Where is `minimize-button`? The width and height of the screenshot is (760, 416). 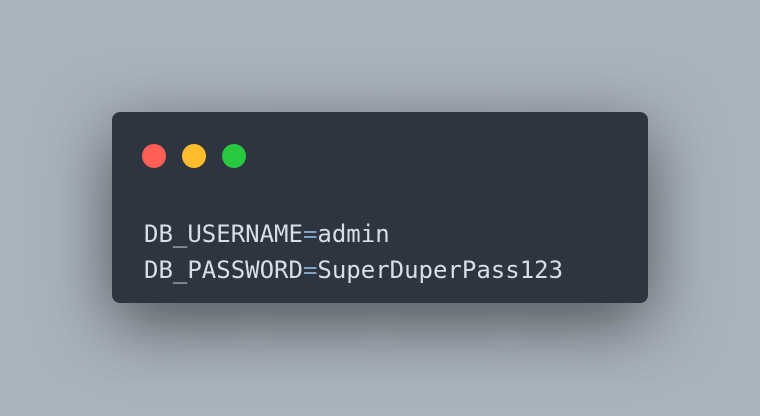 minimize-button is located at coordinates (194, 156).